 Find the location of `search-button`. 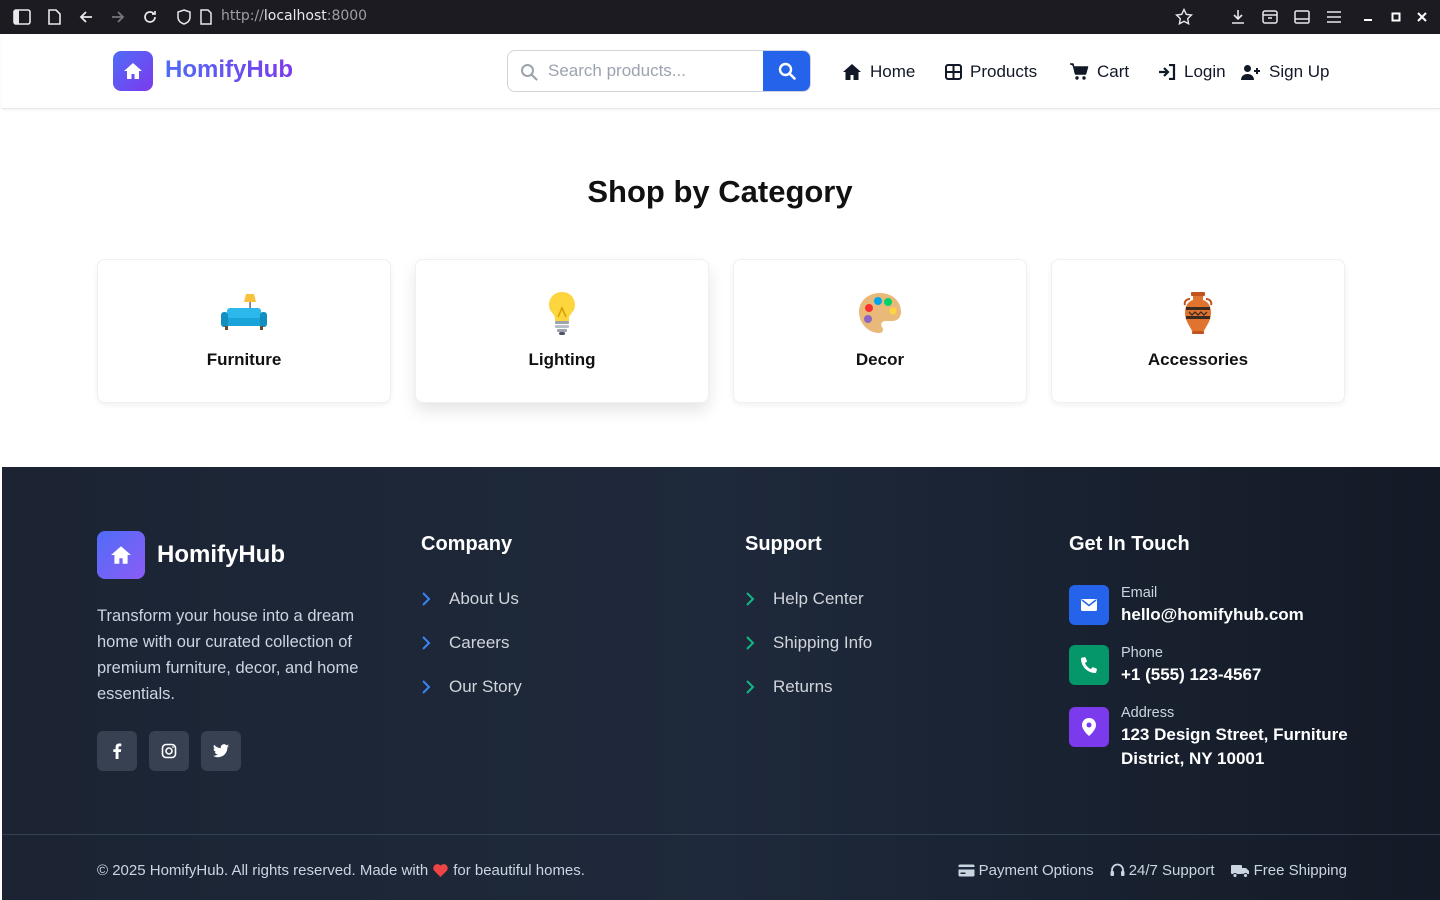

search-button is located at coordinates (786, 71).